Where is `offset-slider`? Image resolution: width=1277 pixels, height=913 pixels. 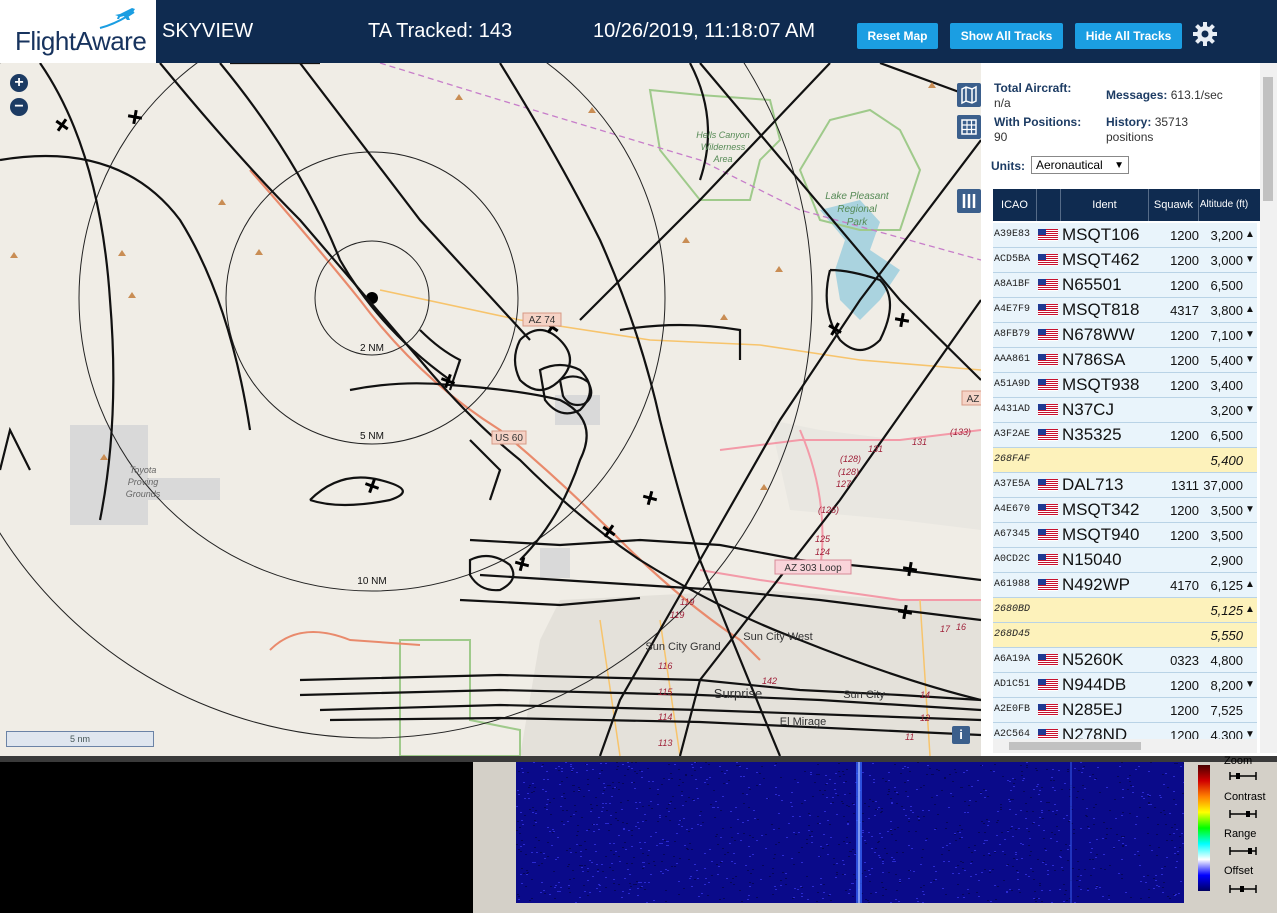
offset-slider is located at coordinates (1243, 889).